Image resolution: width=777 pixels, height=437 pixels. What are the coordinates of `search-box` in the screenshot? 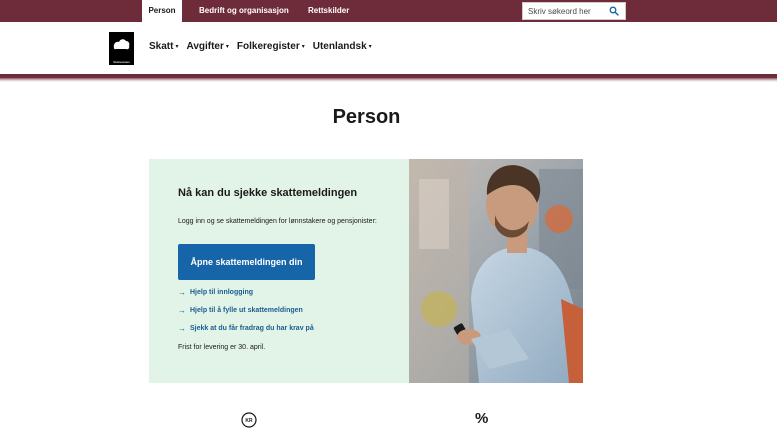 It's located at (574, 11).